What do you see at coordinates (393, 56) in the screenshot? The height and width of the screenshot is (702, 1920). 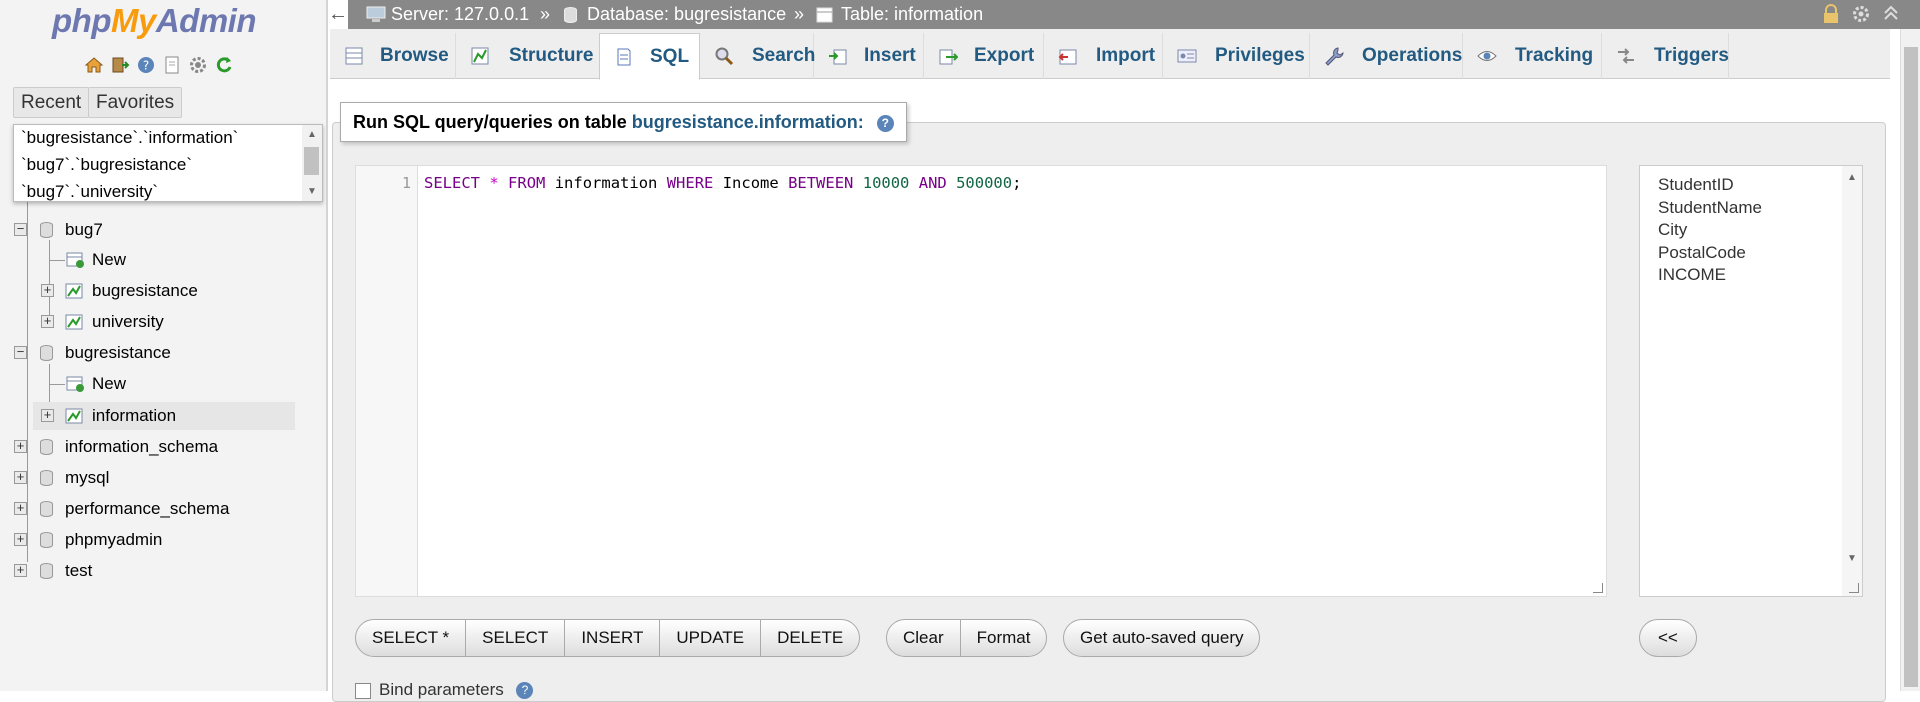 I see `tab-browse: Browse` at bounding box center [393, 56].